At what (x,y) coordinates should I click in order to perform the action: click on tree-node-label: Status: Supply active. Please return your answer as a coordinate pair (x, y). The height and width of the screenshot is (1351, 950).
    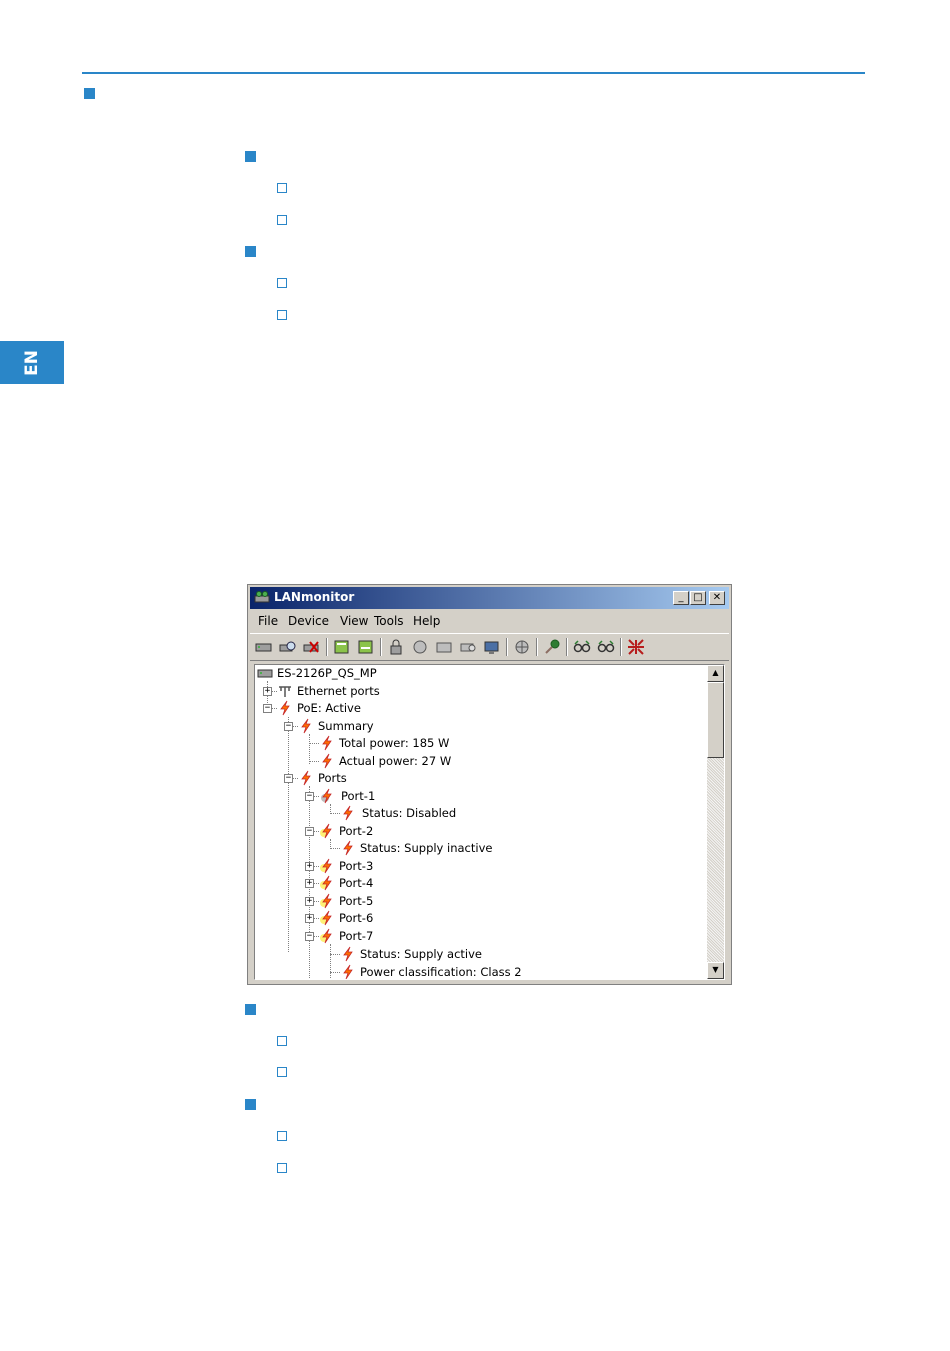
    Looking at the image, I should click on (421, 954).